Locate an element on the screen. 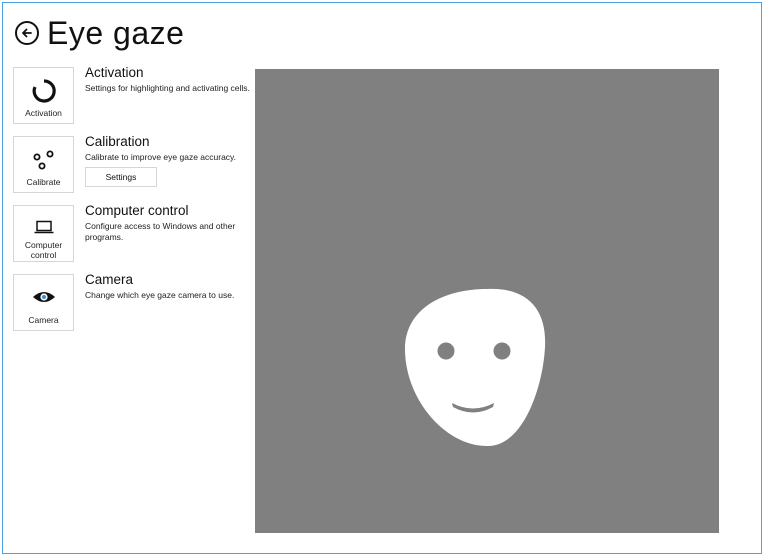 Image resolution: width=766 pixels, height=558 pixels. back-arrow-circle-icon is located at coordinates (27, 33).